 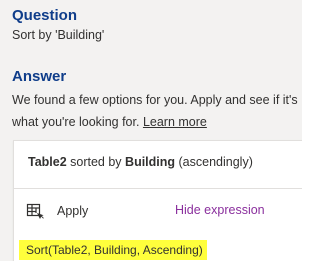 I want to click on suggestion-title-suffix: (ascendingly), so click(x=214, y=162).